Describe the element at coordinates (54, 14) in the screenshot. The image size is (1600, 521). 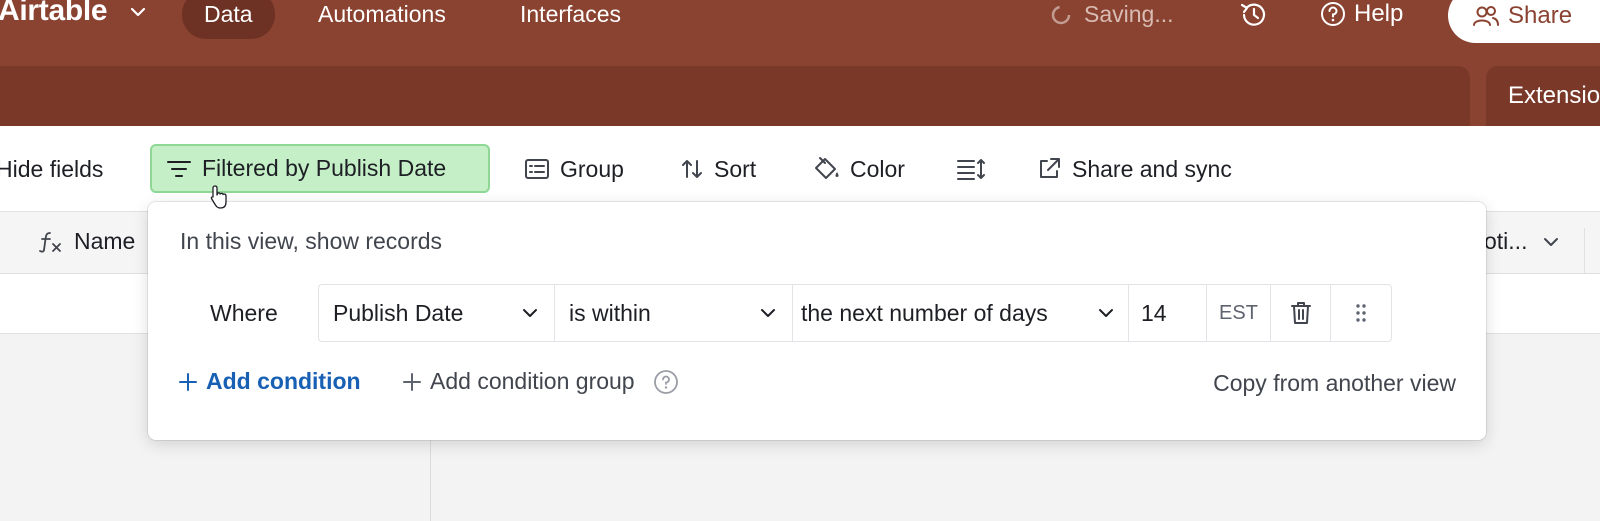
I see `base-name: Airtable` at that location.